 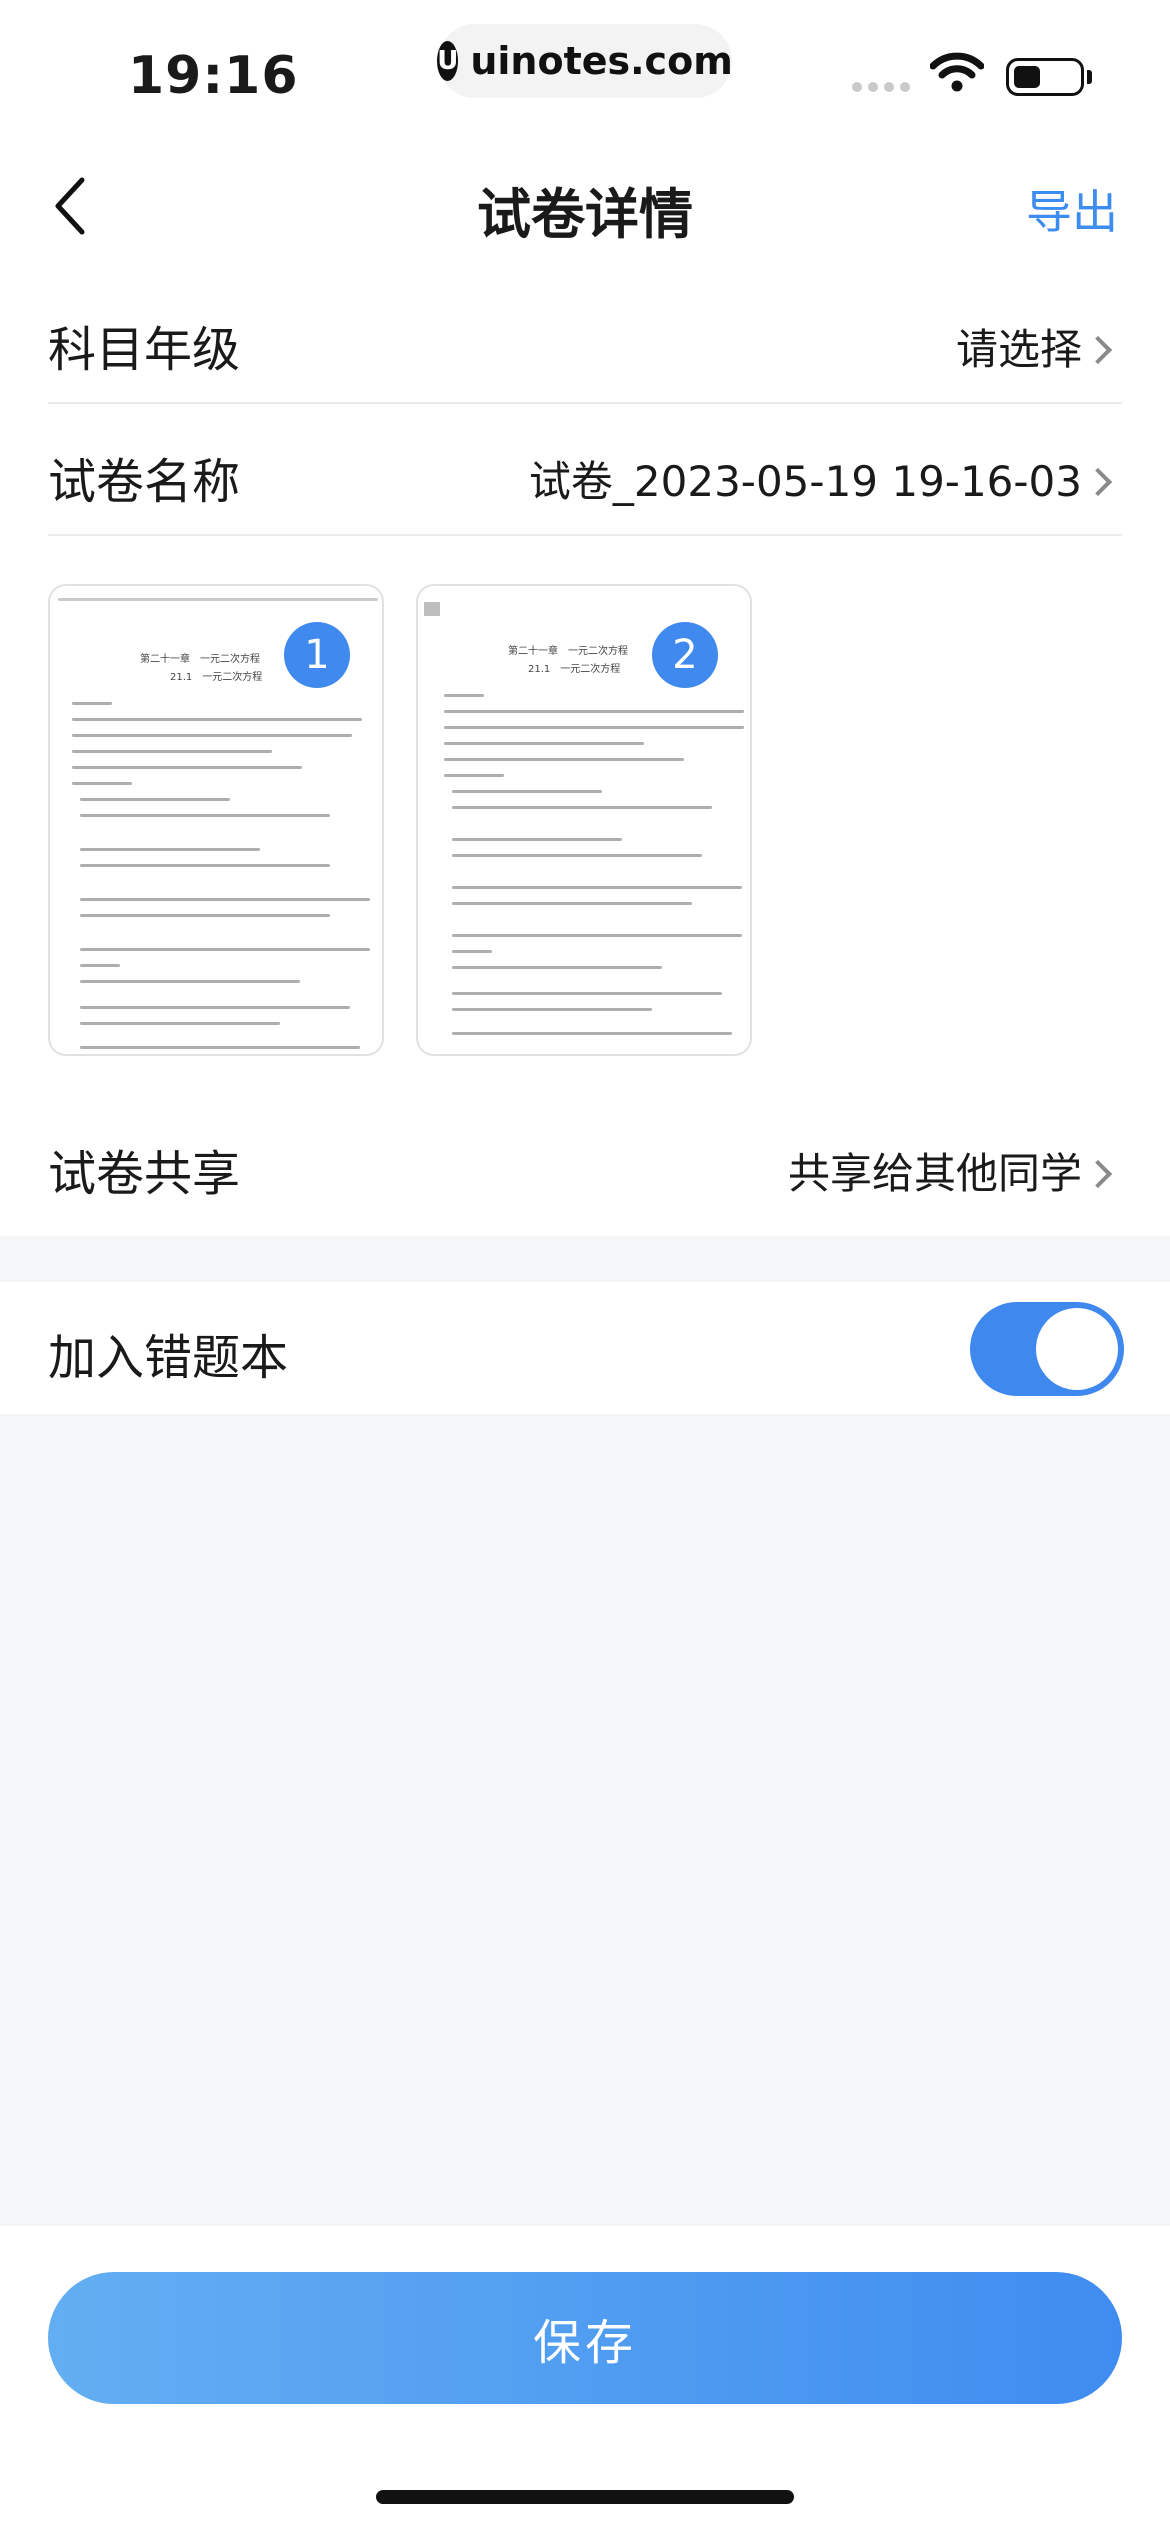 I want to click on paper-share-value: 共享给其他同学, so click(x=934, y=1173).